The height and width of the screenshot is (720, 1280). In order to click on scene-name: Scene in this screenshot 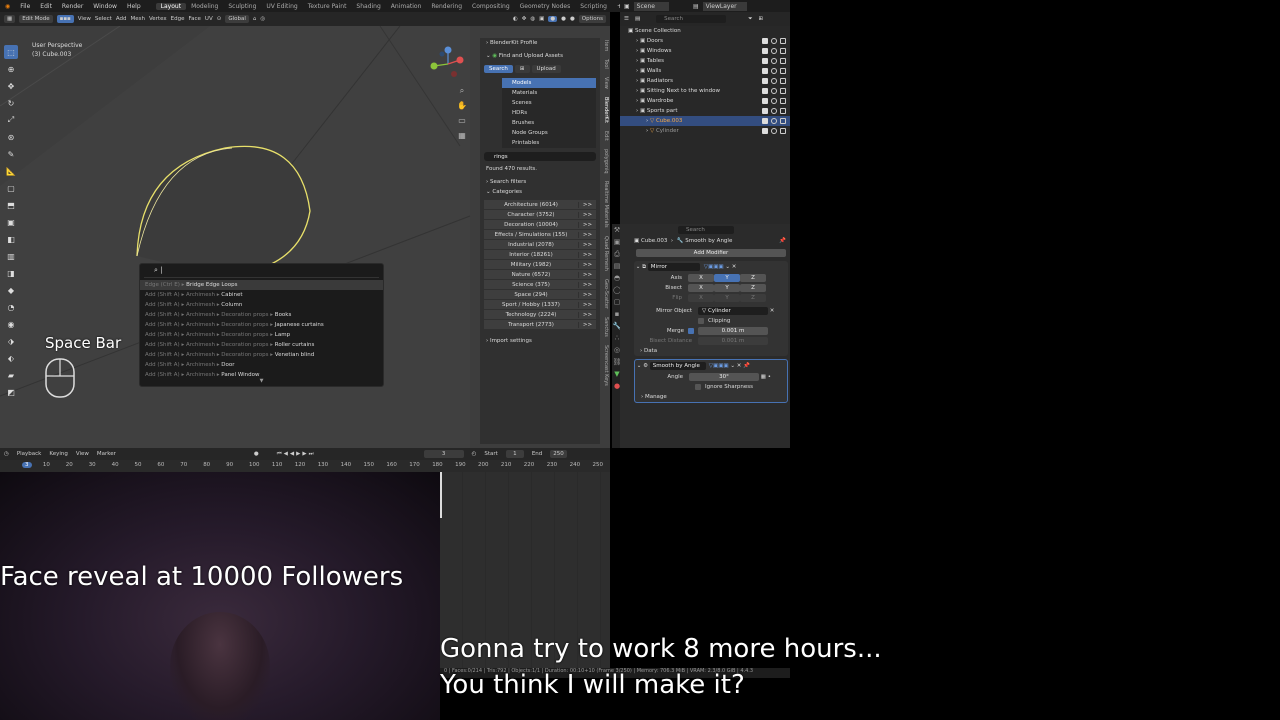, I will do `click(651, 6)`.